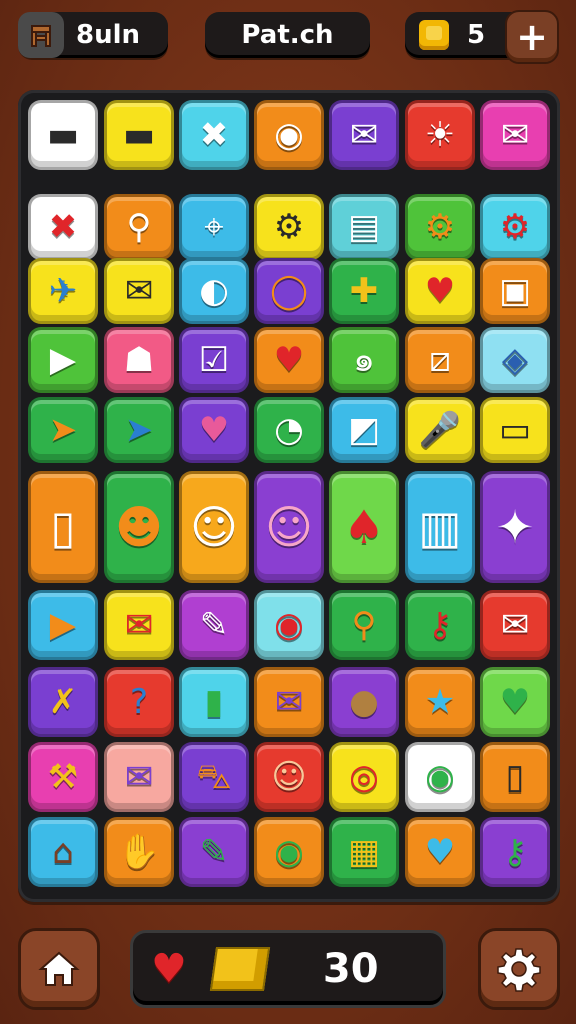 The height and width of the screenshot is (1024, 576). I want to click on tile-diamond-box: ◈, so click(515, 360).